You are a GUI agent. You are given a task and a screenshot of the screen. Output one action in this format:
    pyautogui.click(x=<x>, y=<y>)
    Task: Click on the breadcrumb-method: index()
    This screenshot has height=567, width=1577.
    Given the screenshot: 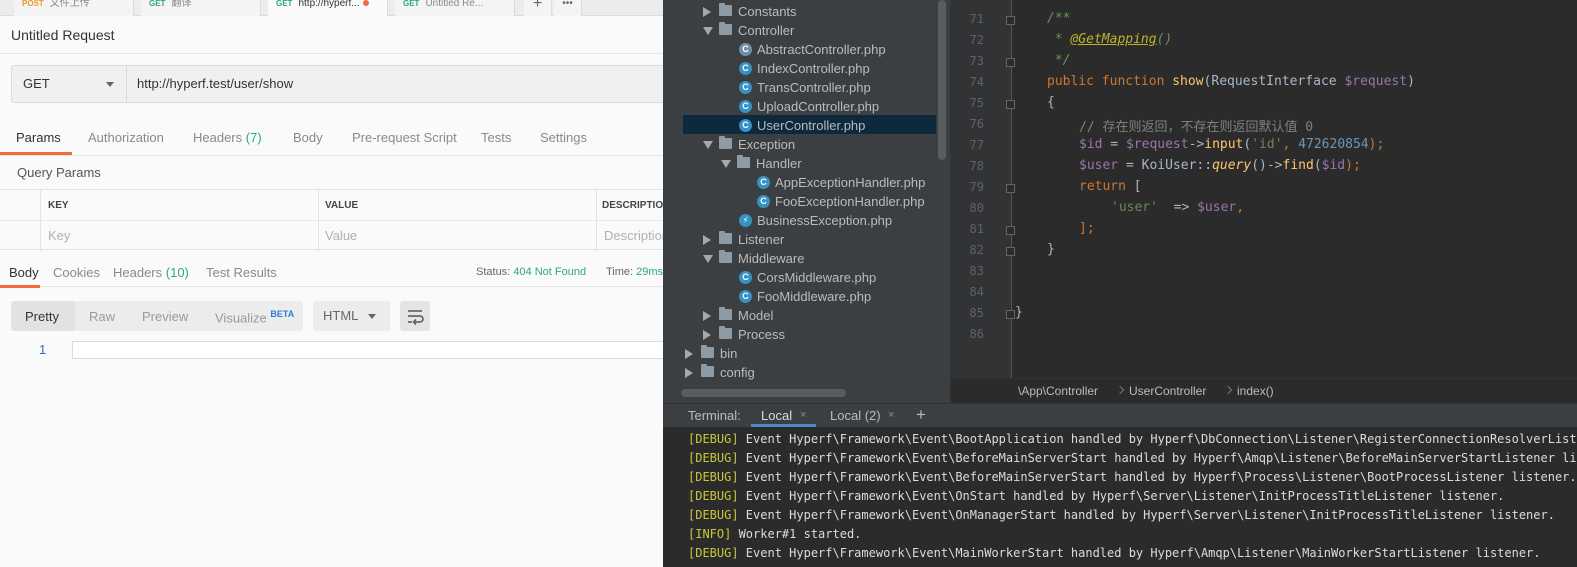 What is the action you would take?
    pyautogui.click(x=1255, y=391)
    